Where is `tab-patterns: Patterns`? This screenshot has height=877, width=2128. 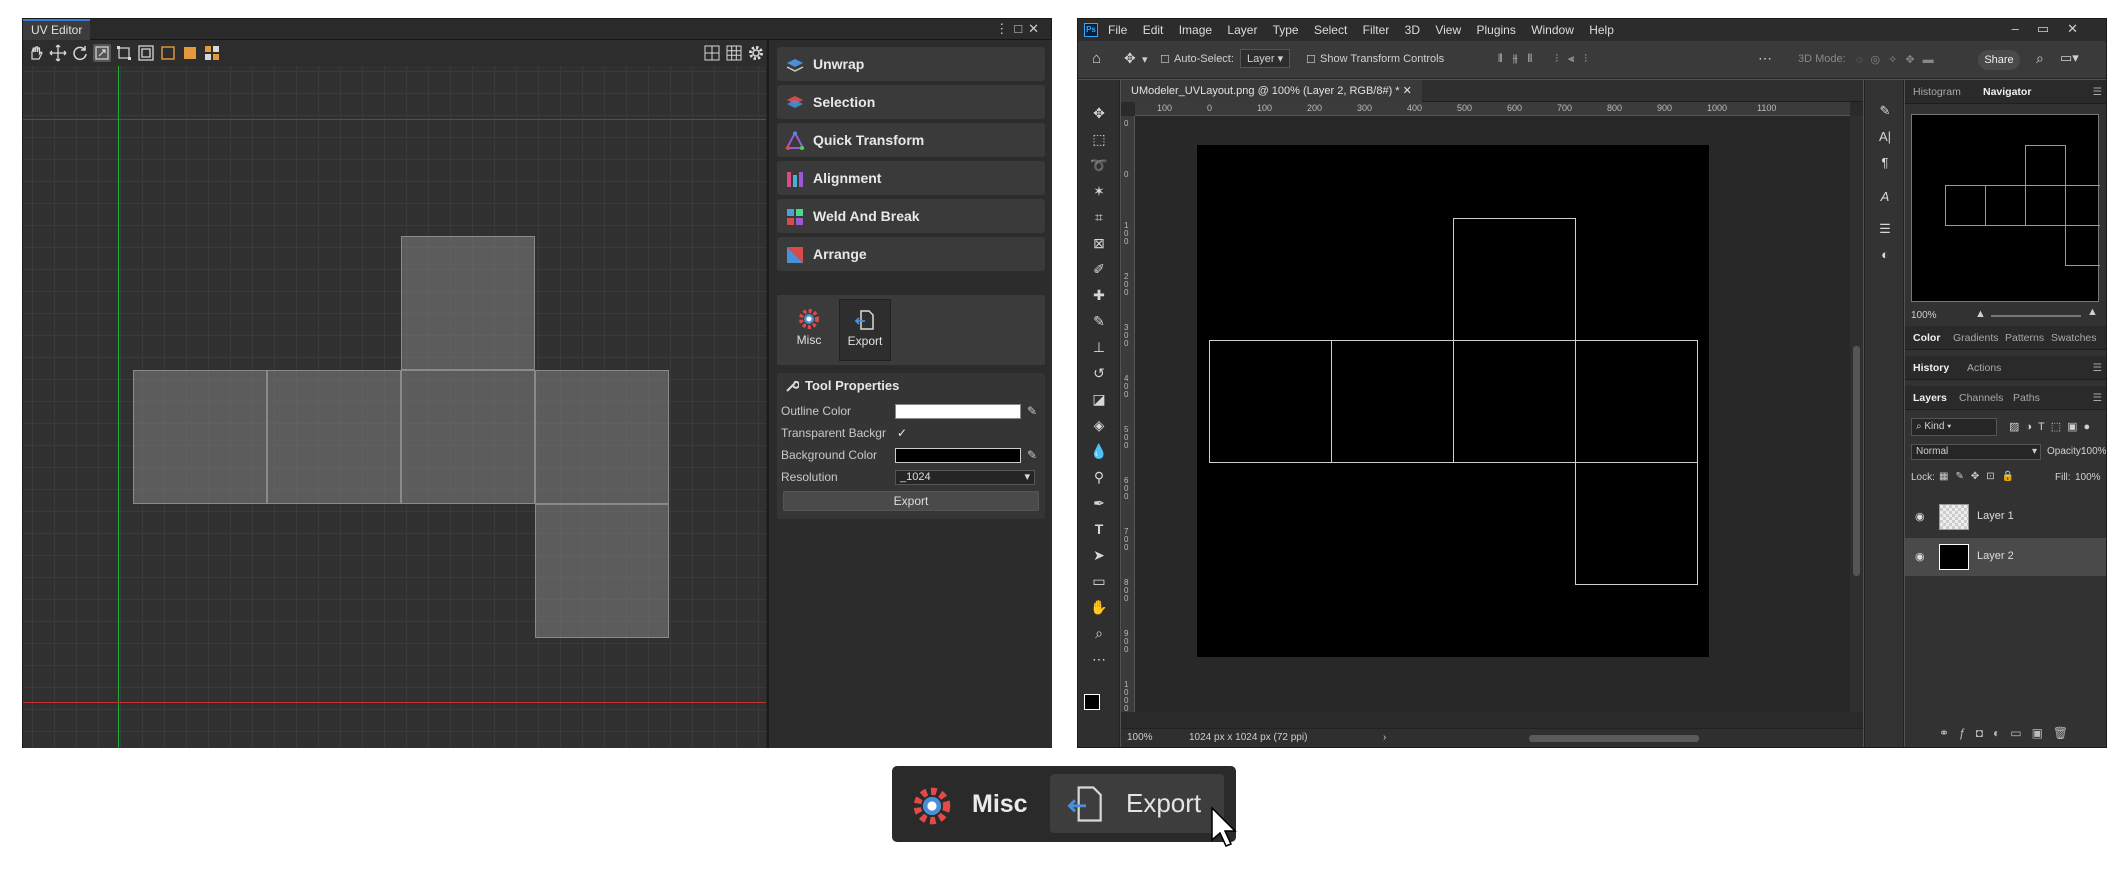 tab-patterns: Patterns is located at coordinates (2024, 338).